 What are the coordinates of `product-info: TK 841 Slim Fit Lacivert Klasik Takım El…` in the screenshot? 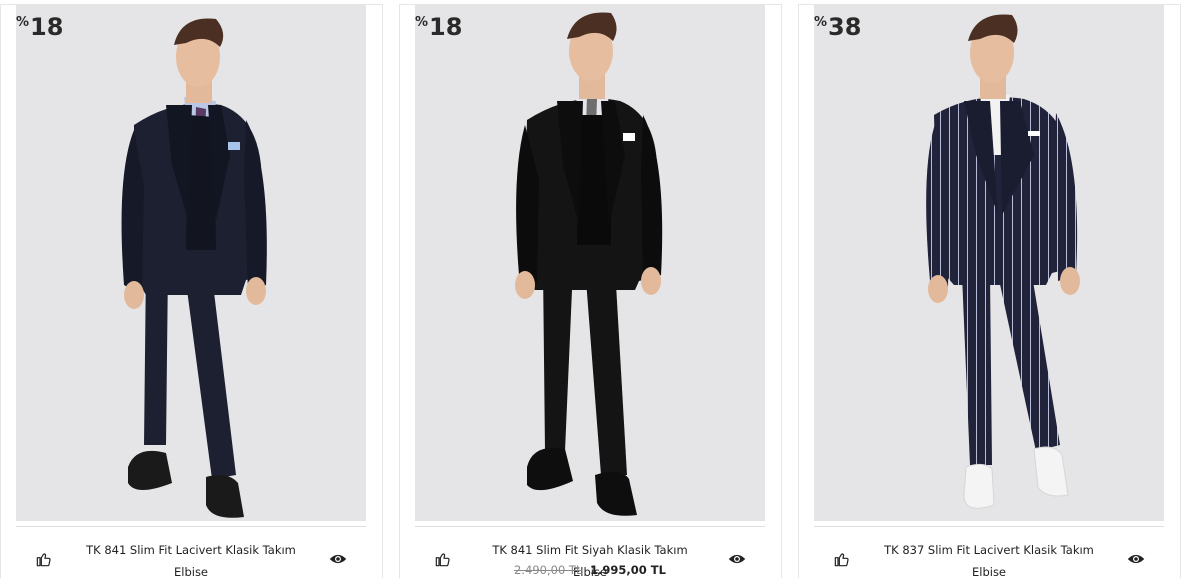 It's located at (191, 552).